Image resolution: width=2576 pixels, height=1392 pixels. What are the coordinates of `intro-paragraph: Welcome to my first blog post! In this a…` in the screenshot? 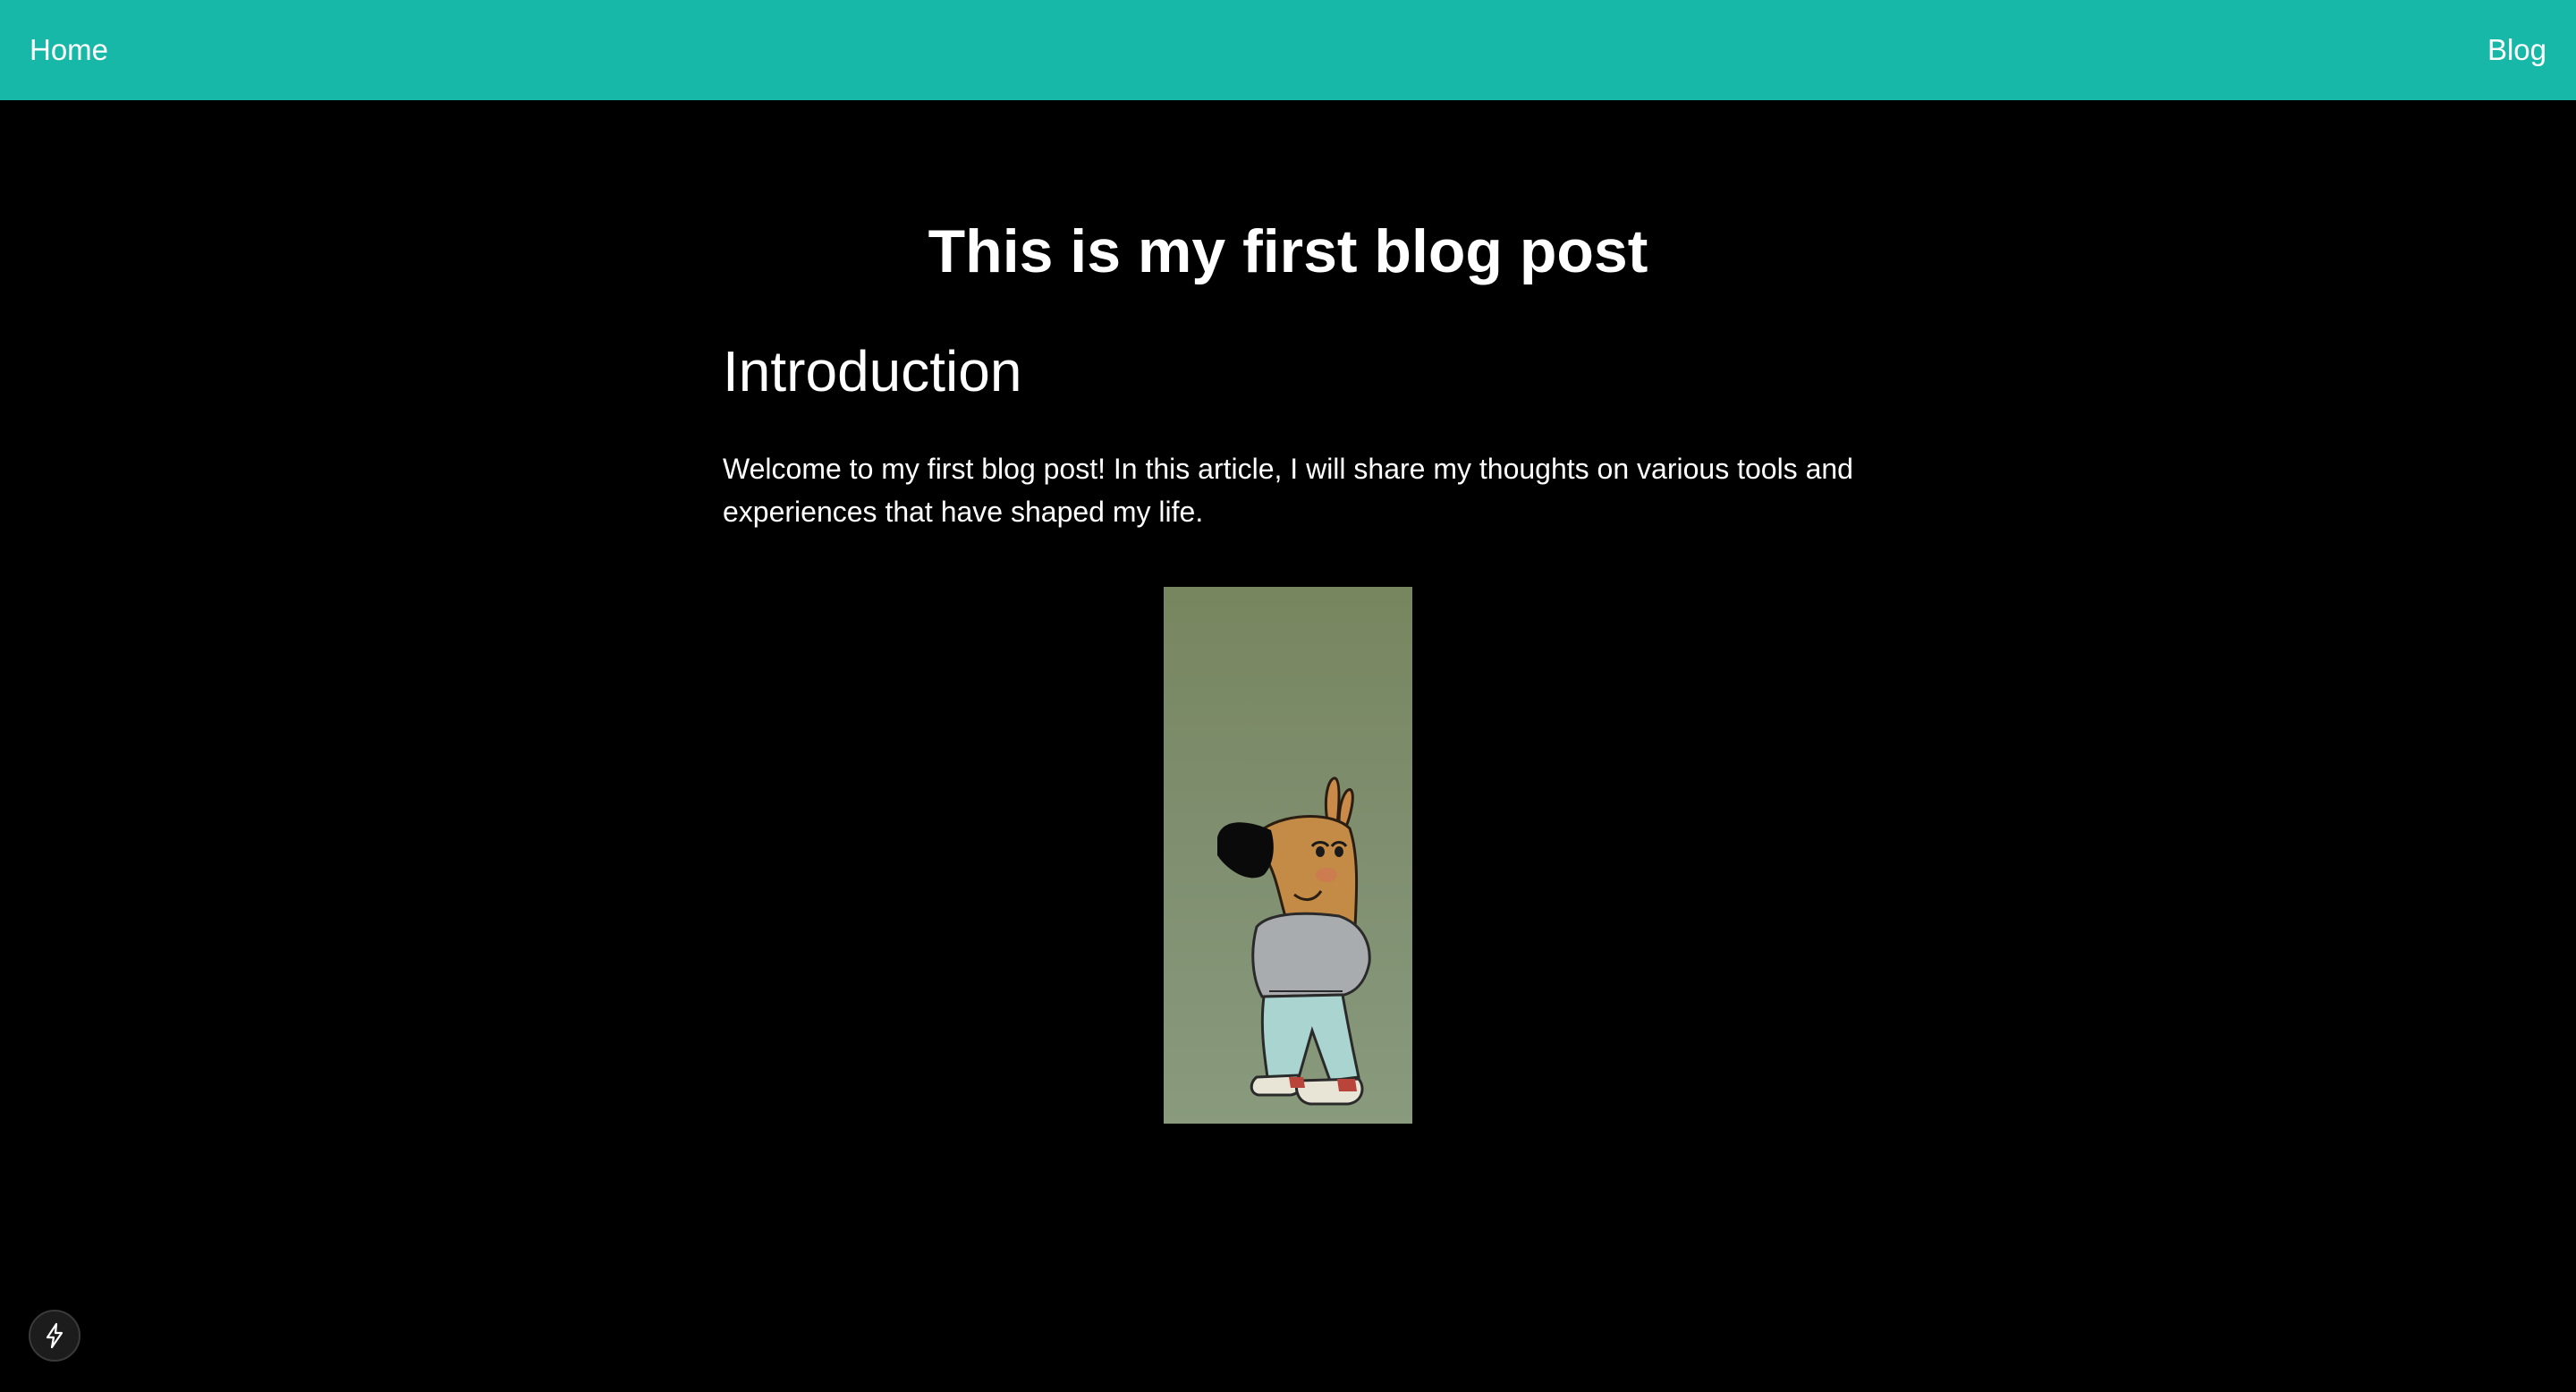 It's located at (1288, 490).